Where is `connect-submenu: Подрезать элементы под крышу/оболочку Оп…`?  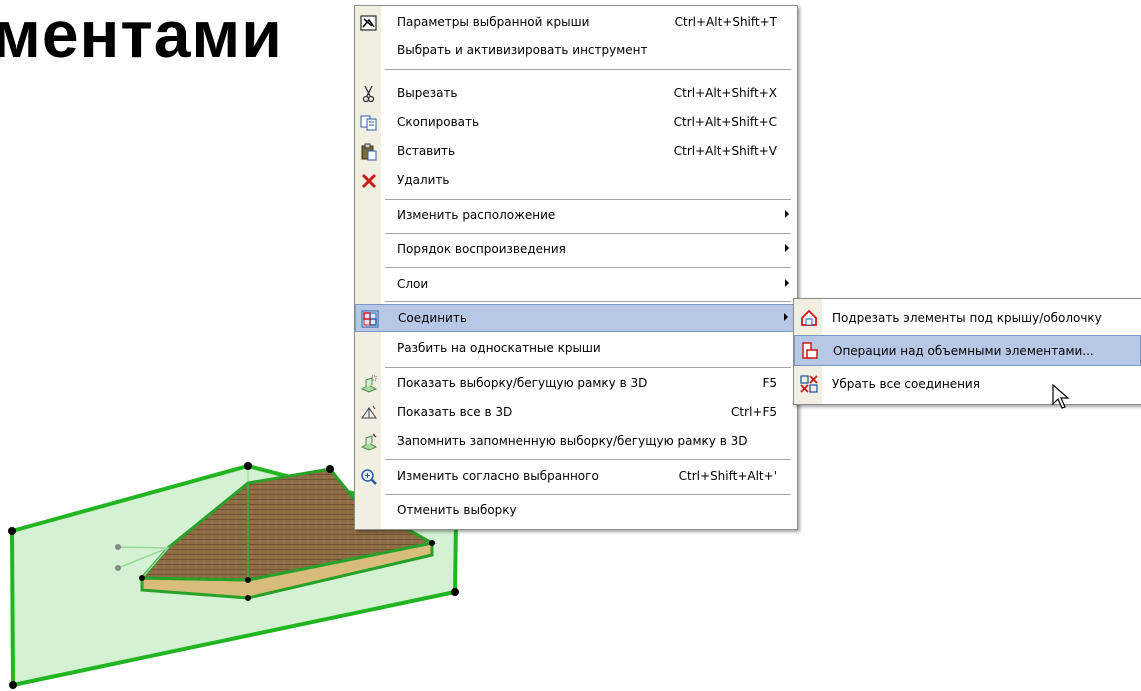
connect-submenu: Подрезать элементы под крышу/оболочку Оп… is located at coordinates (967, 351).